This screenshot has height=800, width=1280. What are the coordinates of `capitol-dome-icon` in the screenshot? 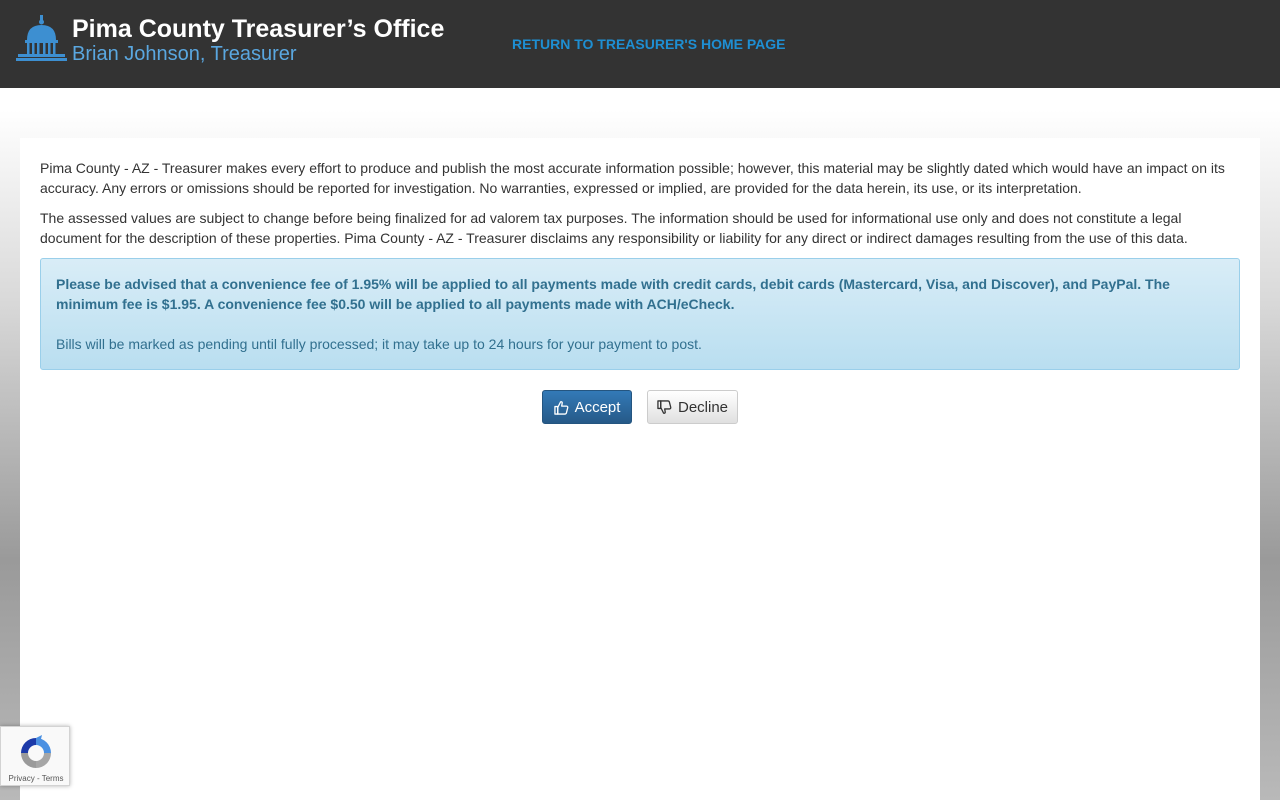 It's located at (42, 38).